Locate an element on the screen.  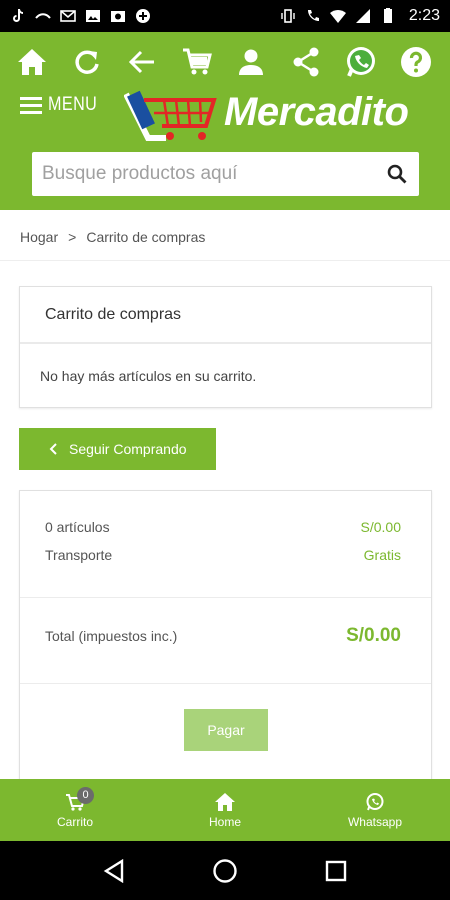
summary-divider is located at coordinates (225, 597).